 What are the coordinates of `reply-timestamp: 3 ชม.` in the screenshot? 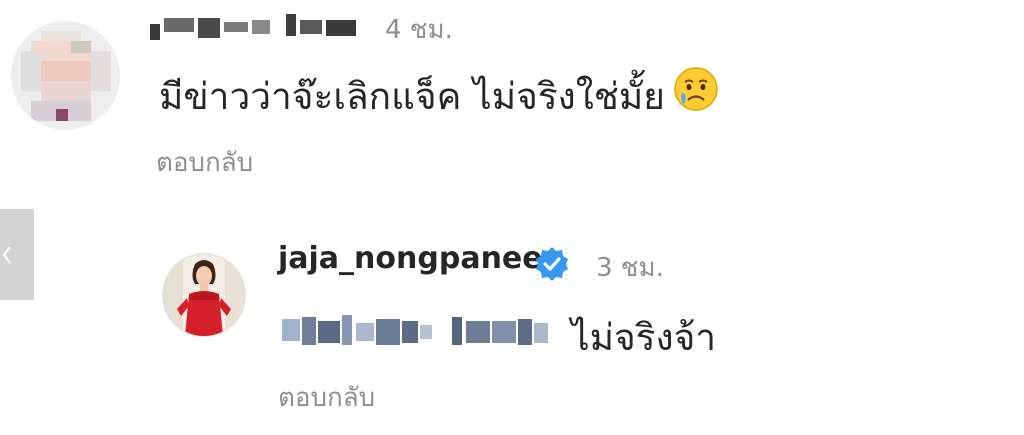 It's located at (630, 268).